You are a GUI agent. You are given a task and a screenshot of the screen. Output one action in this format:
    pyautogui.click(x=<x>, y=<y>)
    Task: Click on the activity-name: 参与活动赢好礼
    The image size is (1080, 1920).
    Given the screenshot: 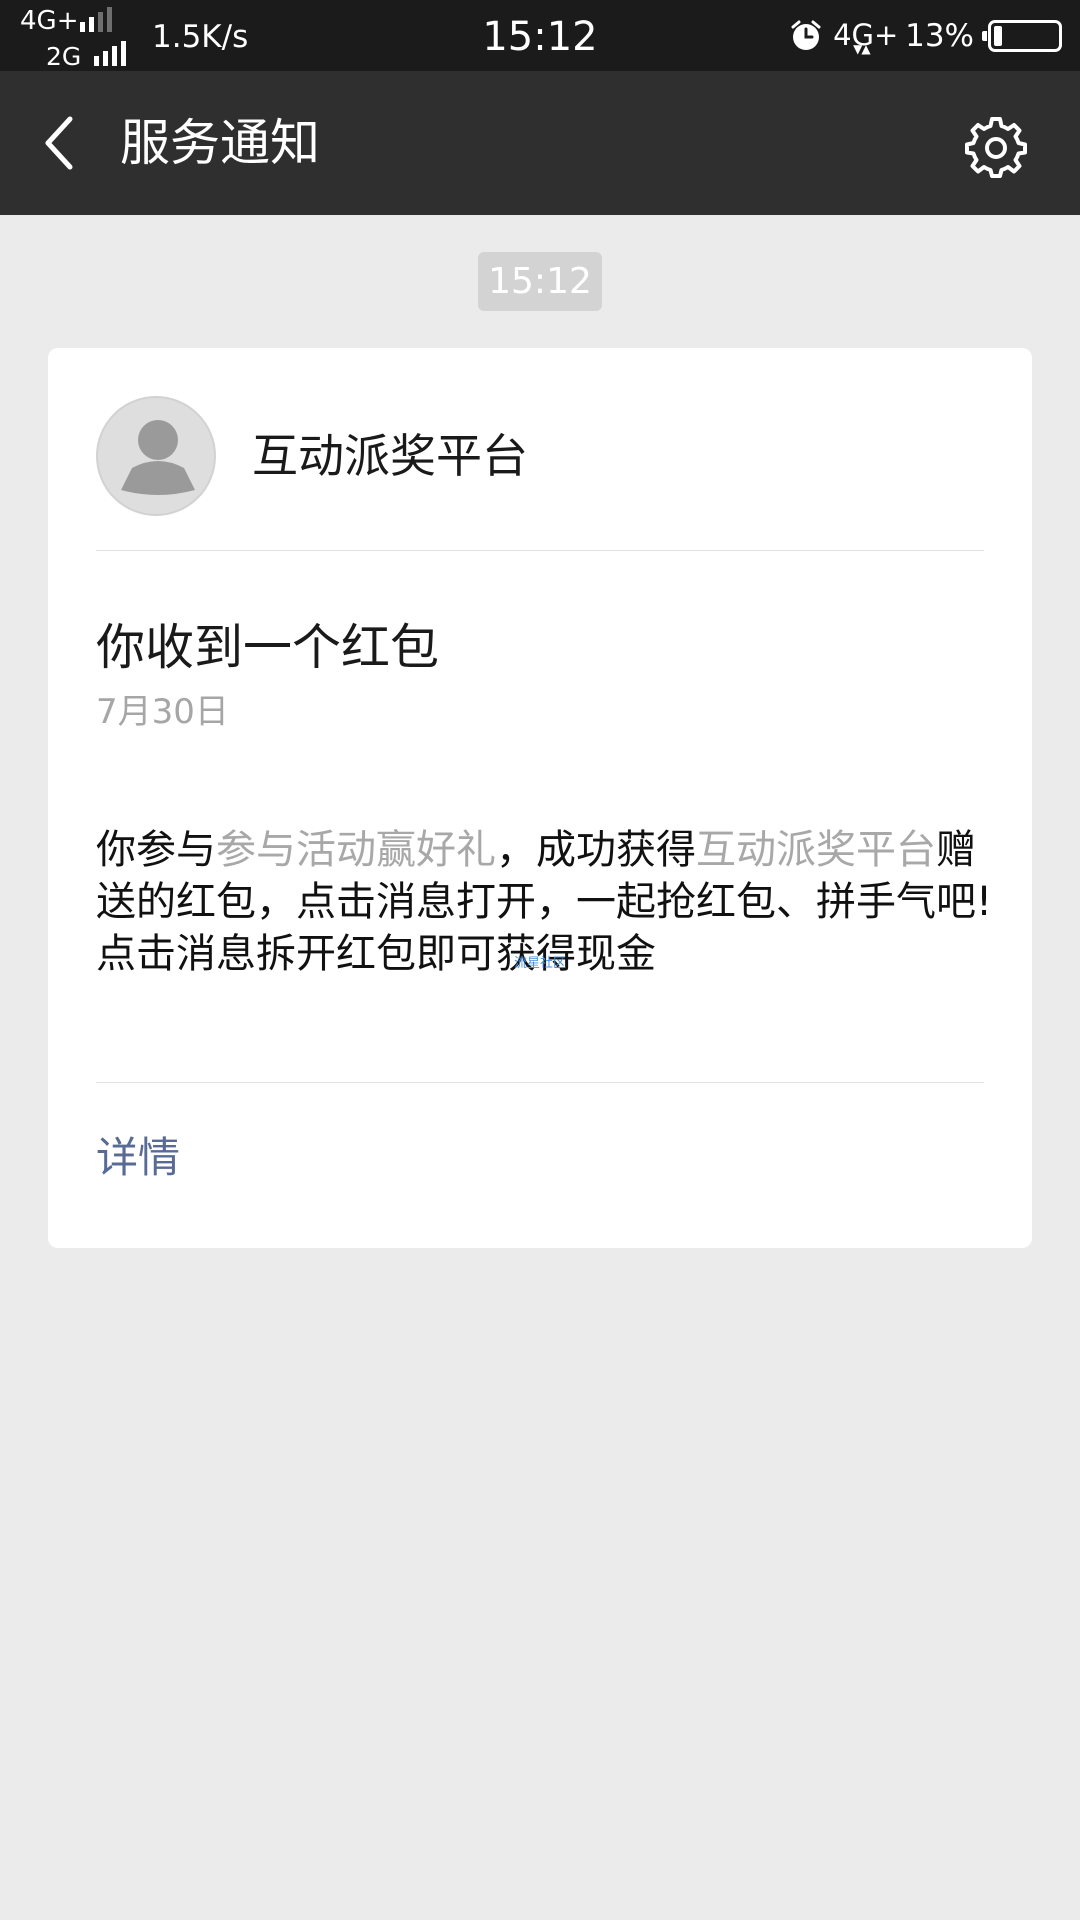 What is the action you would take?
    pyautogui.click(x=356, y=850)
    